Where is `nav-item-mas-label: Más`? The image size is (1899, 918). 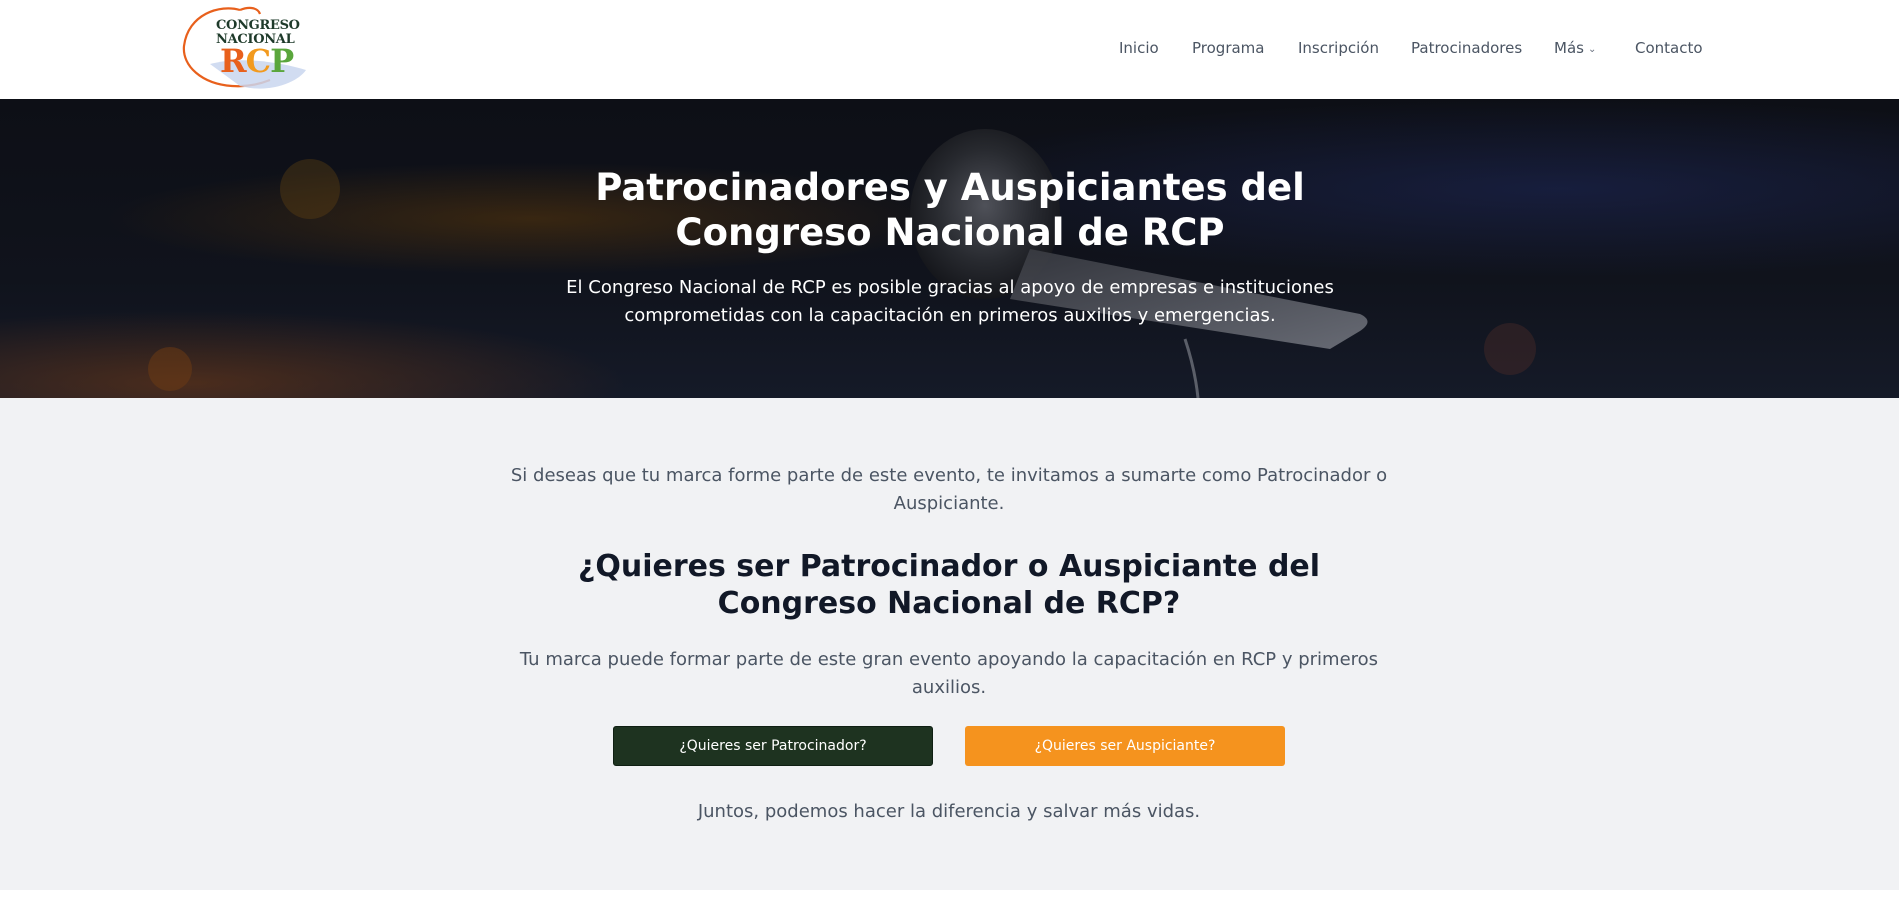
nav-item-mas-label: Más is located at coordinates (1569, 48).